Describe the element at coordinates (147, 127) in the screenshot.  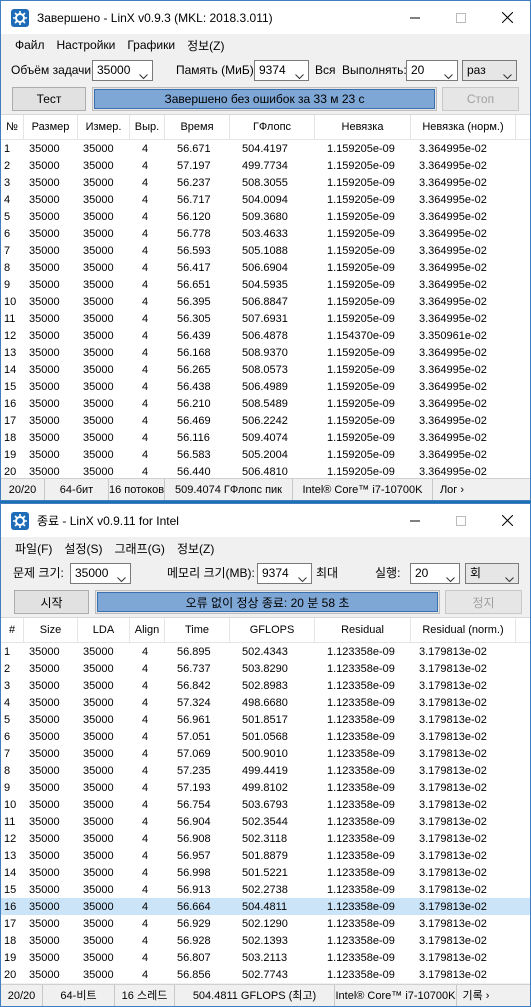
I see `column-header-align: Выр.` at that location.